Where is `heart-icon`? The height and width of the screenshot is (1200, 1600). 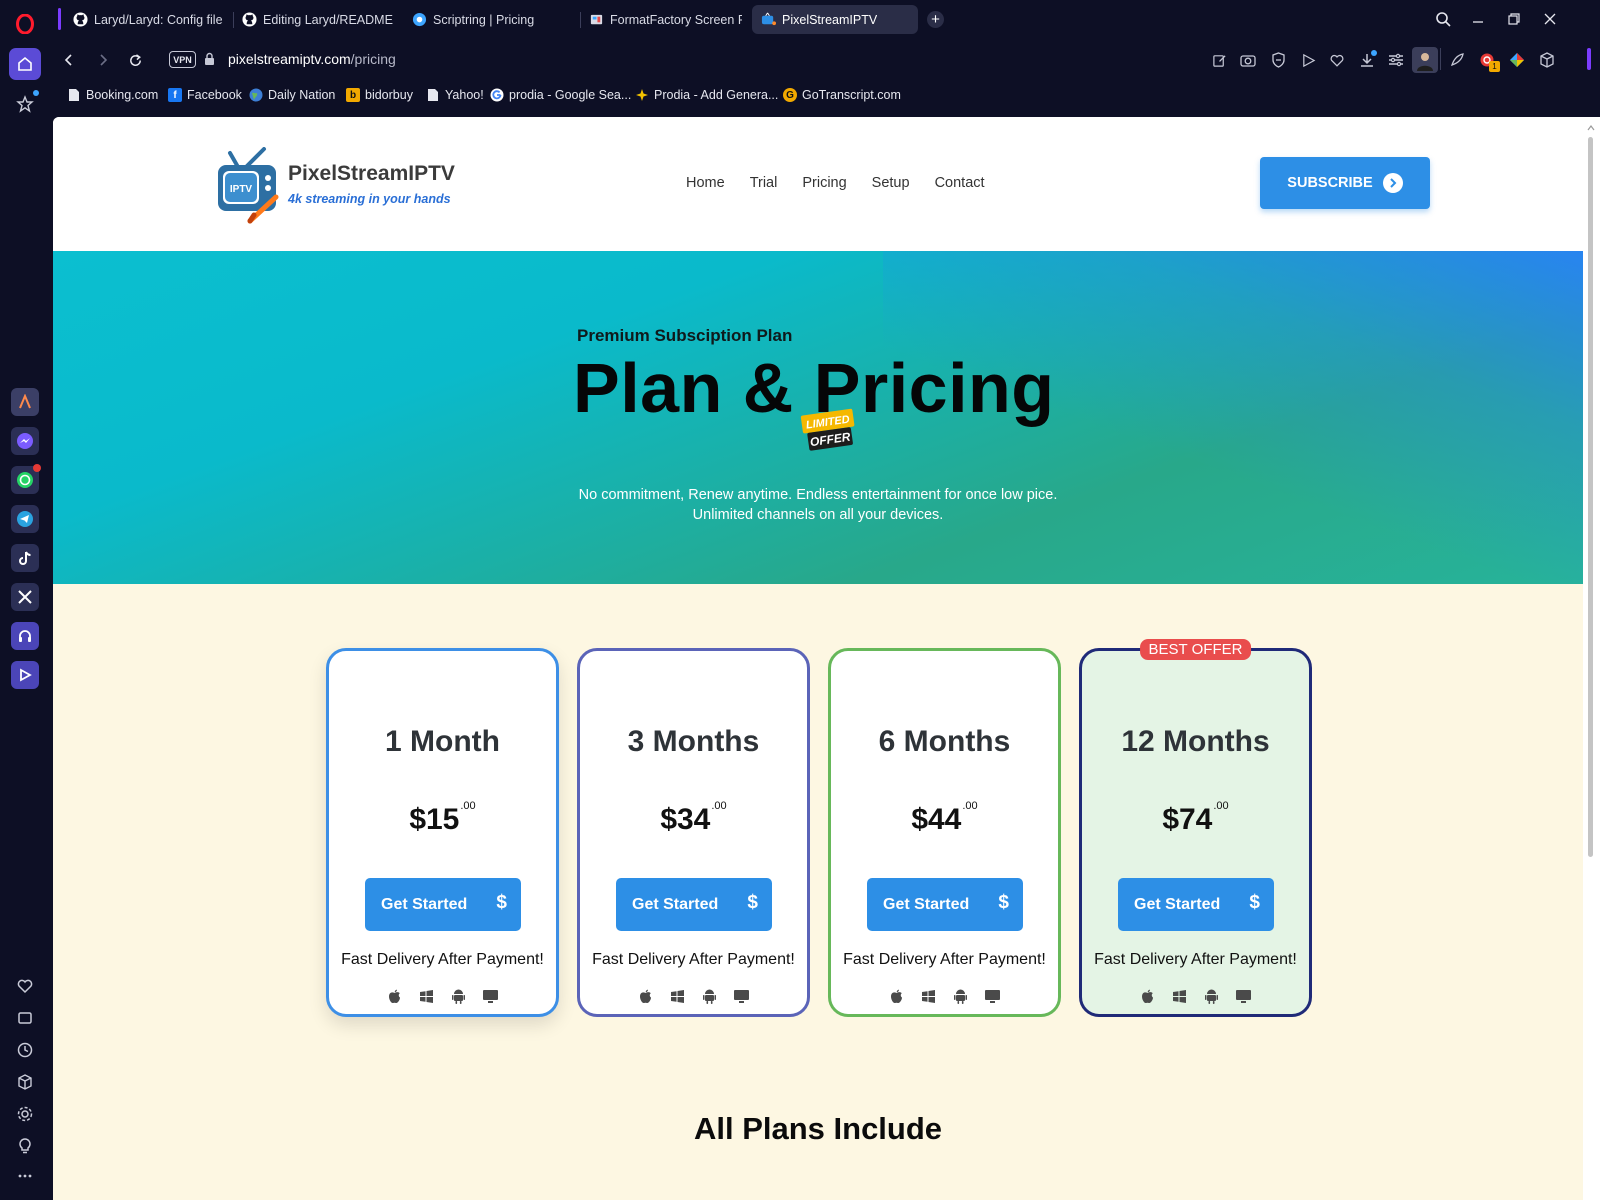 heart-icon is located at coordinates (25, 986).